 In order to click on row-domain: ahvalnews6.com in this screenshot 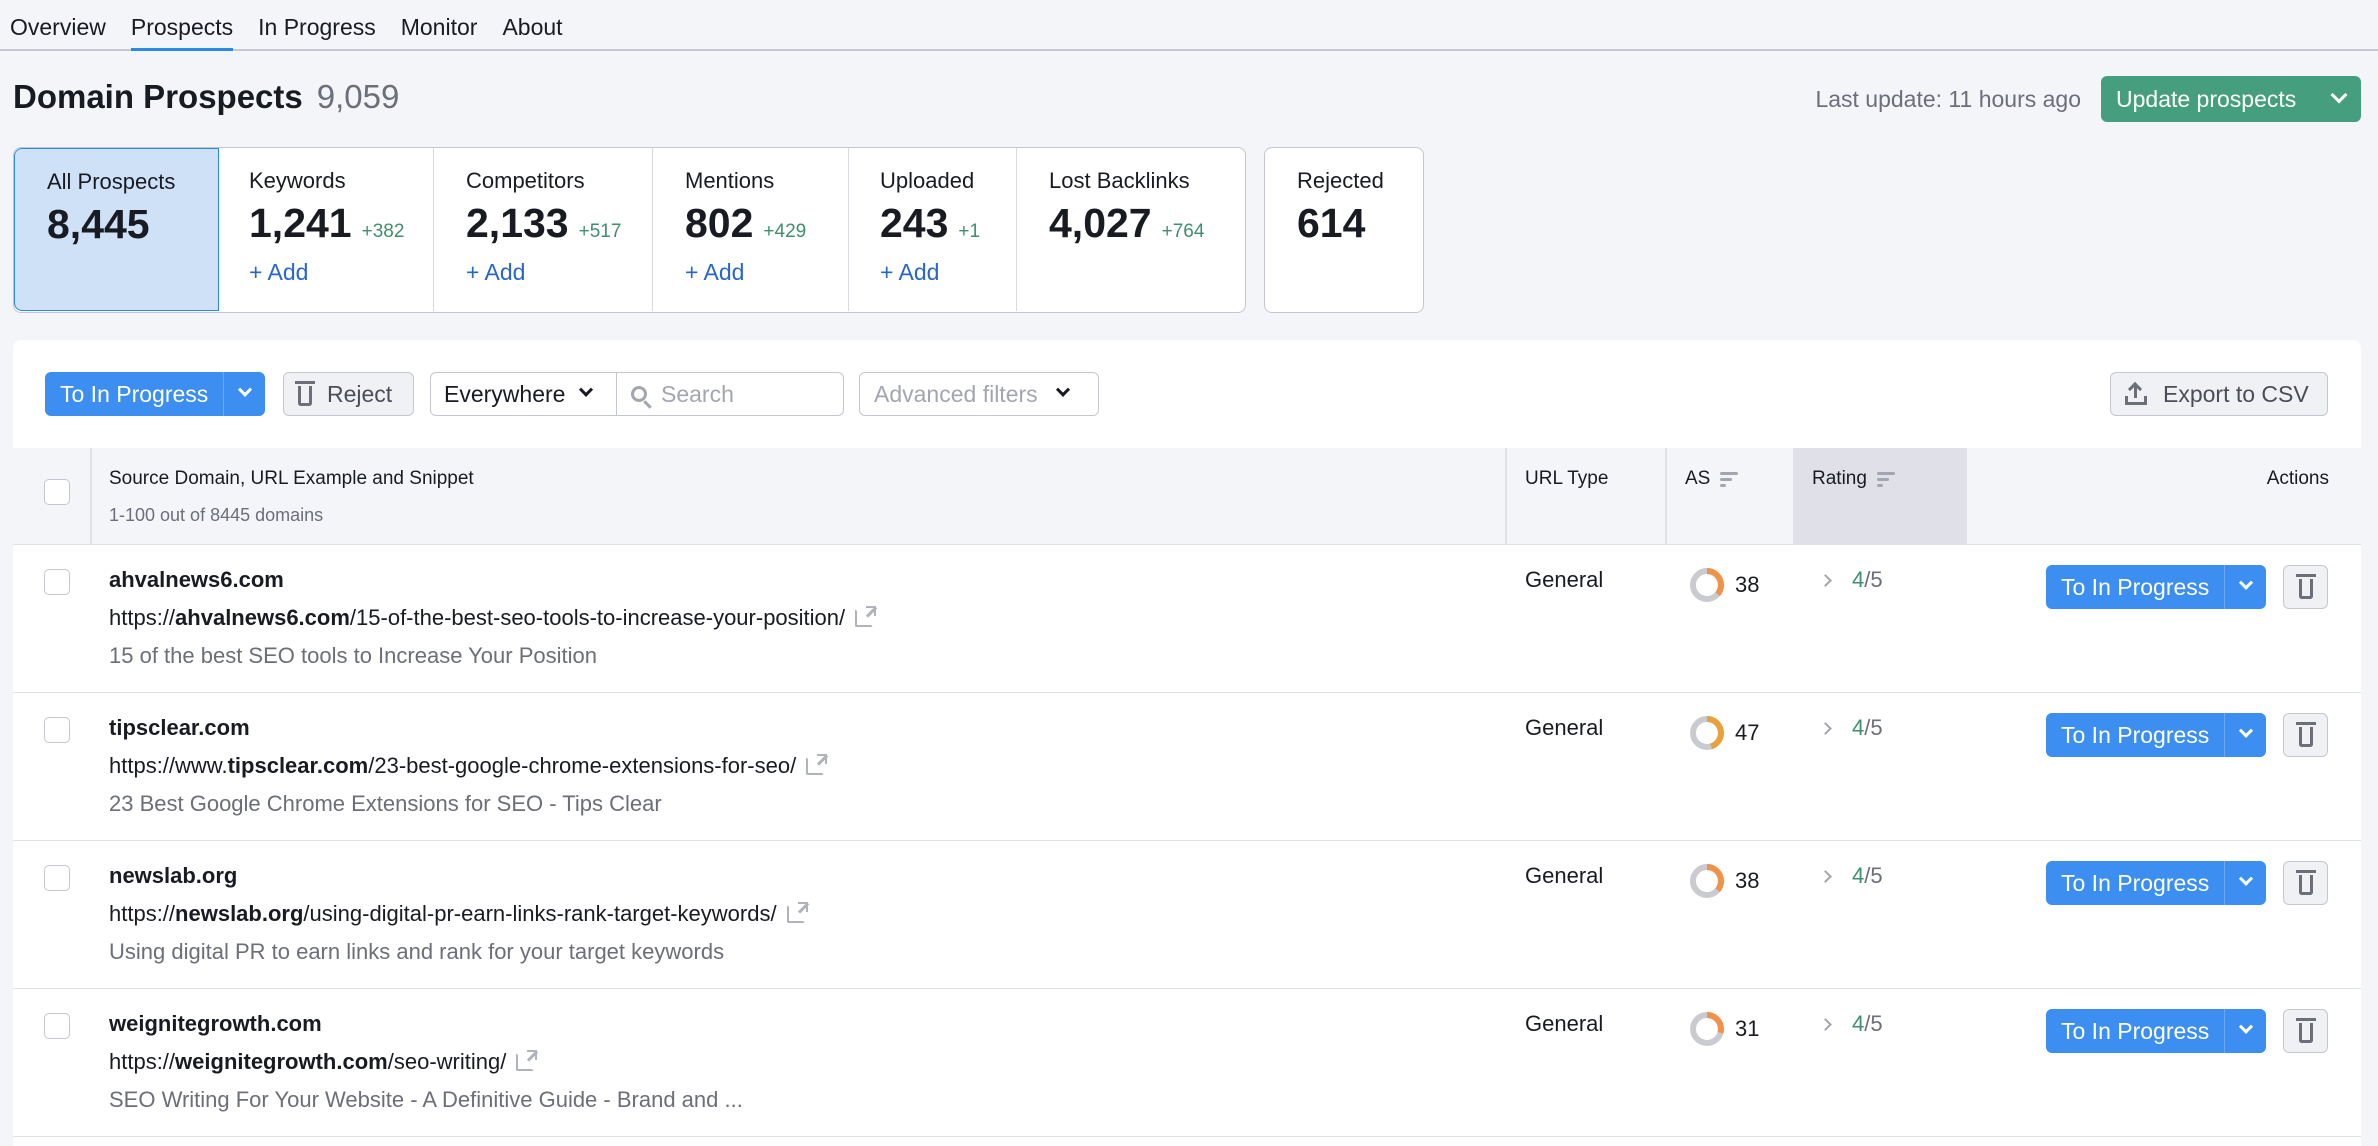, I will do `click(196, 580)`.